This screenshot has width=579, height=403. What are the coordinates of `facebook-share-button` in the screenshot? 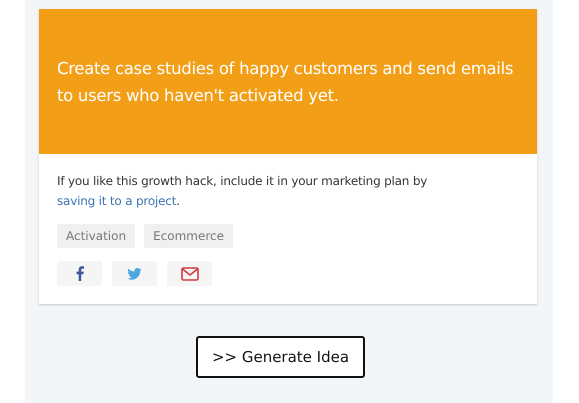 It's located at (79, 273).